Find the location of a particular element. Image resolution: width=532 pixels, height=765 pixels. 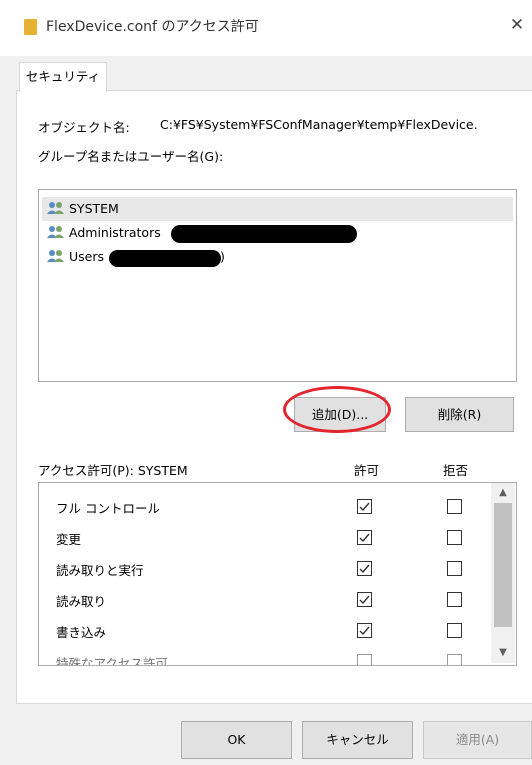

permission-row: 特殊なアクセス許可 is located at coordinates (265, 656).